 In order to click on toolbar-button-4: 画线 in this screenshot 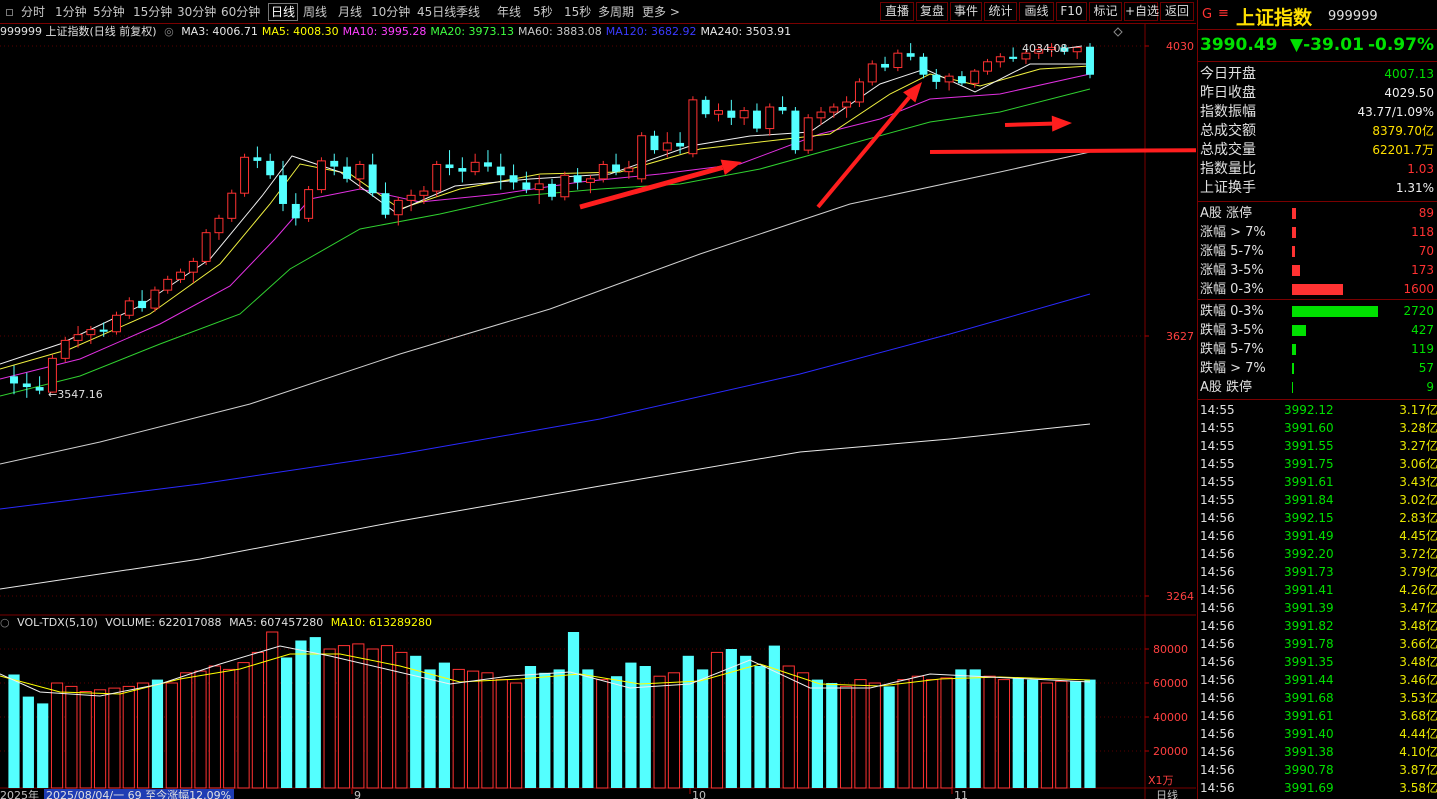, I will do `click(1036, 11)`.